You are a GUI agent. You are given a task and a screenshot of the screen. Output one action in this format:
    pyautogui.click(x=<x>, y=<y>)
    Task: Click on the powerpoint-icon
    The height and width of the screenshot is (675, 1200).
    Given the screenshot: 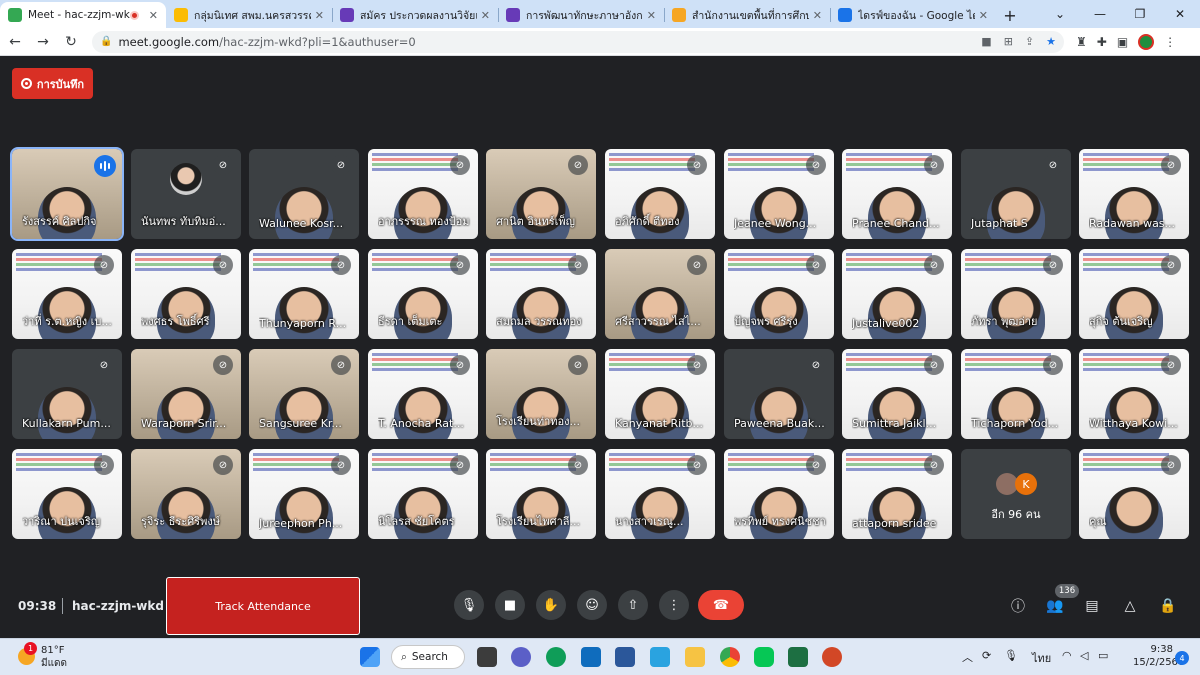 What is the action you would take?
    pyautogui.click(x=832, y=657)
    